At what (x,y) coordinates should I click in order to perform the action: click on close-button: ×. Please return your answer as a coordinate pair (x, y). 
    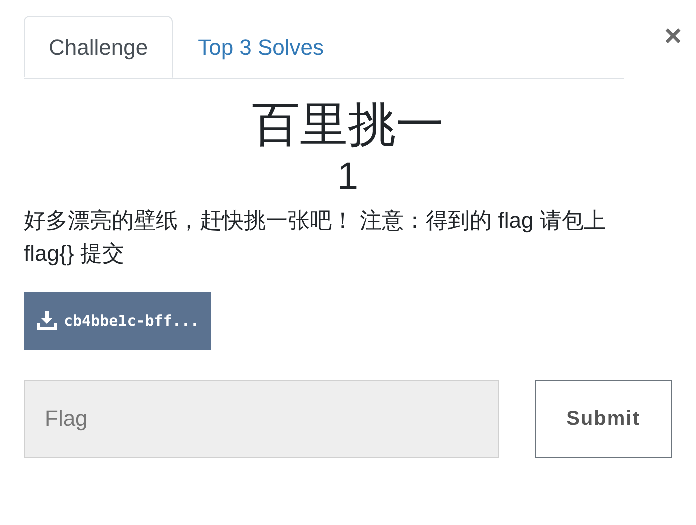
    Looking at the image, I should click on (673, 37).